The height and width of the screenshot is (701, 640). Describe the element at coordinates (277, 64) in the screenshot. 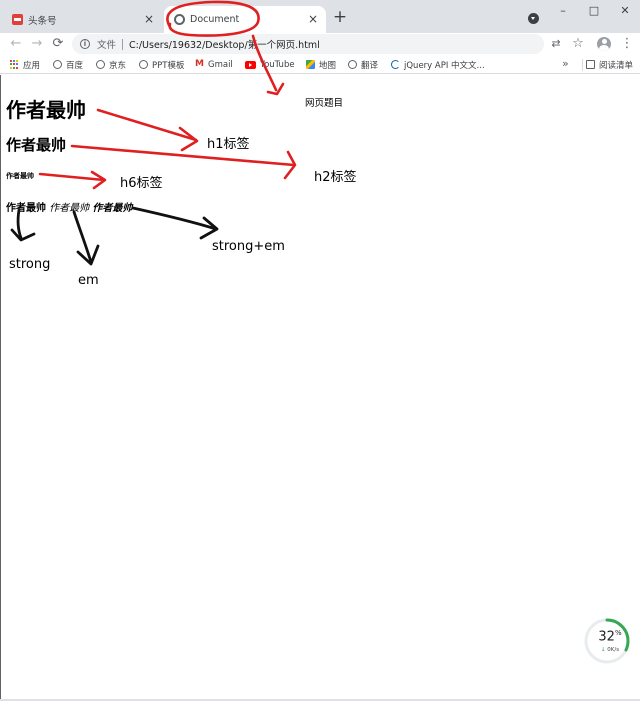

I see `bookmark-label: YouTube` at that location.